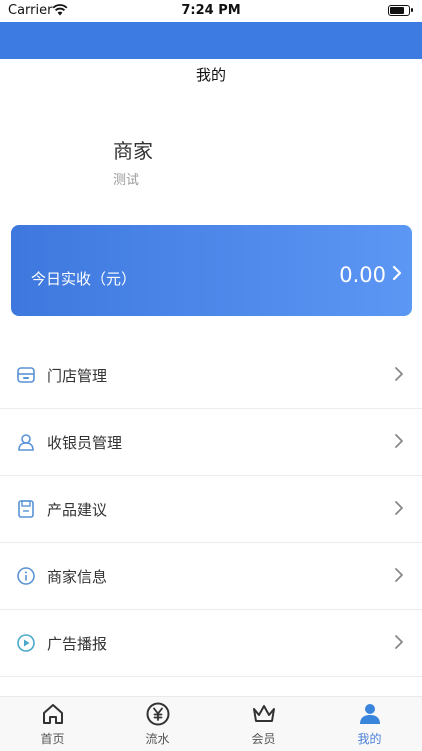  Describe the element at coordinates (126, 180) in the screenshot. I see `merchant-subtitle: 测试` at that location.